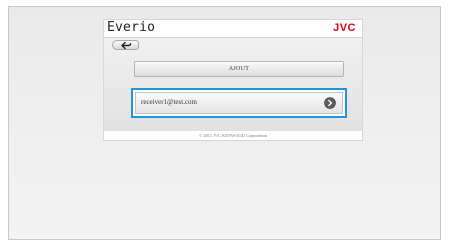  I want to click on brand-logo: JVC, so click(344, 28).